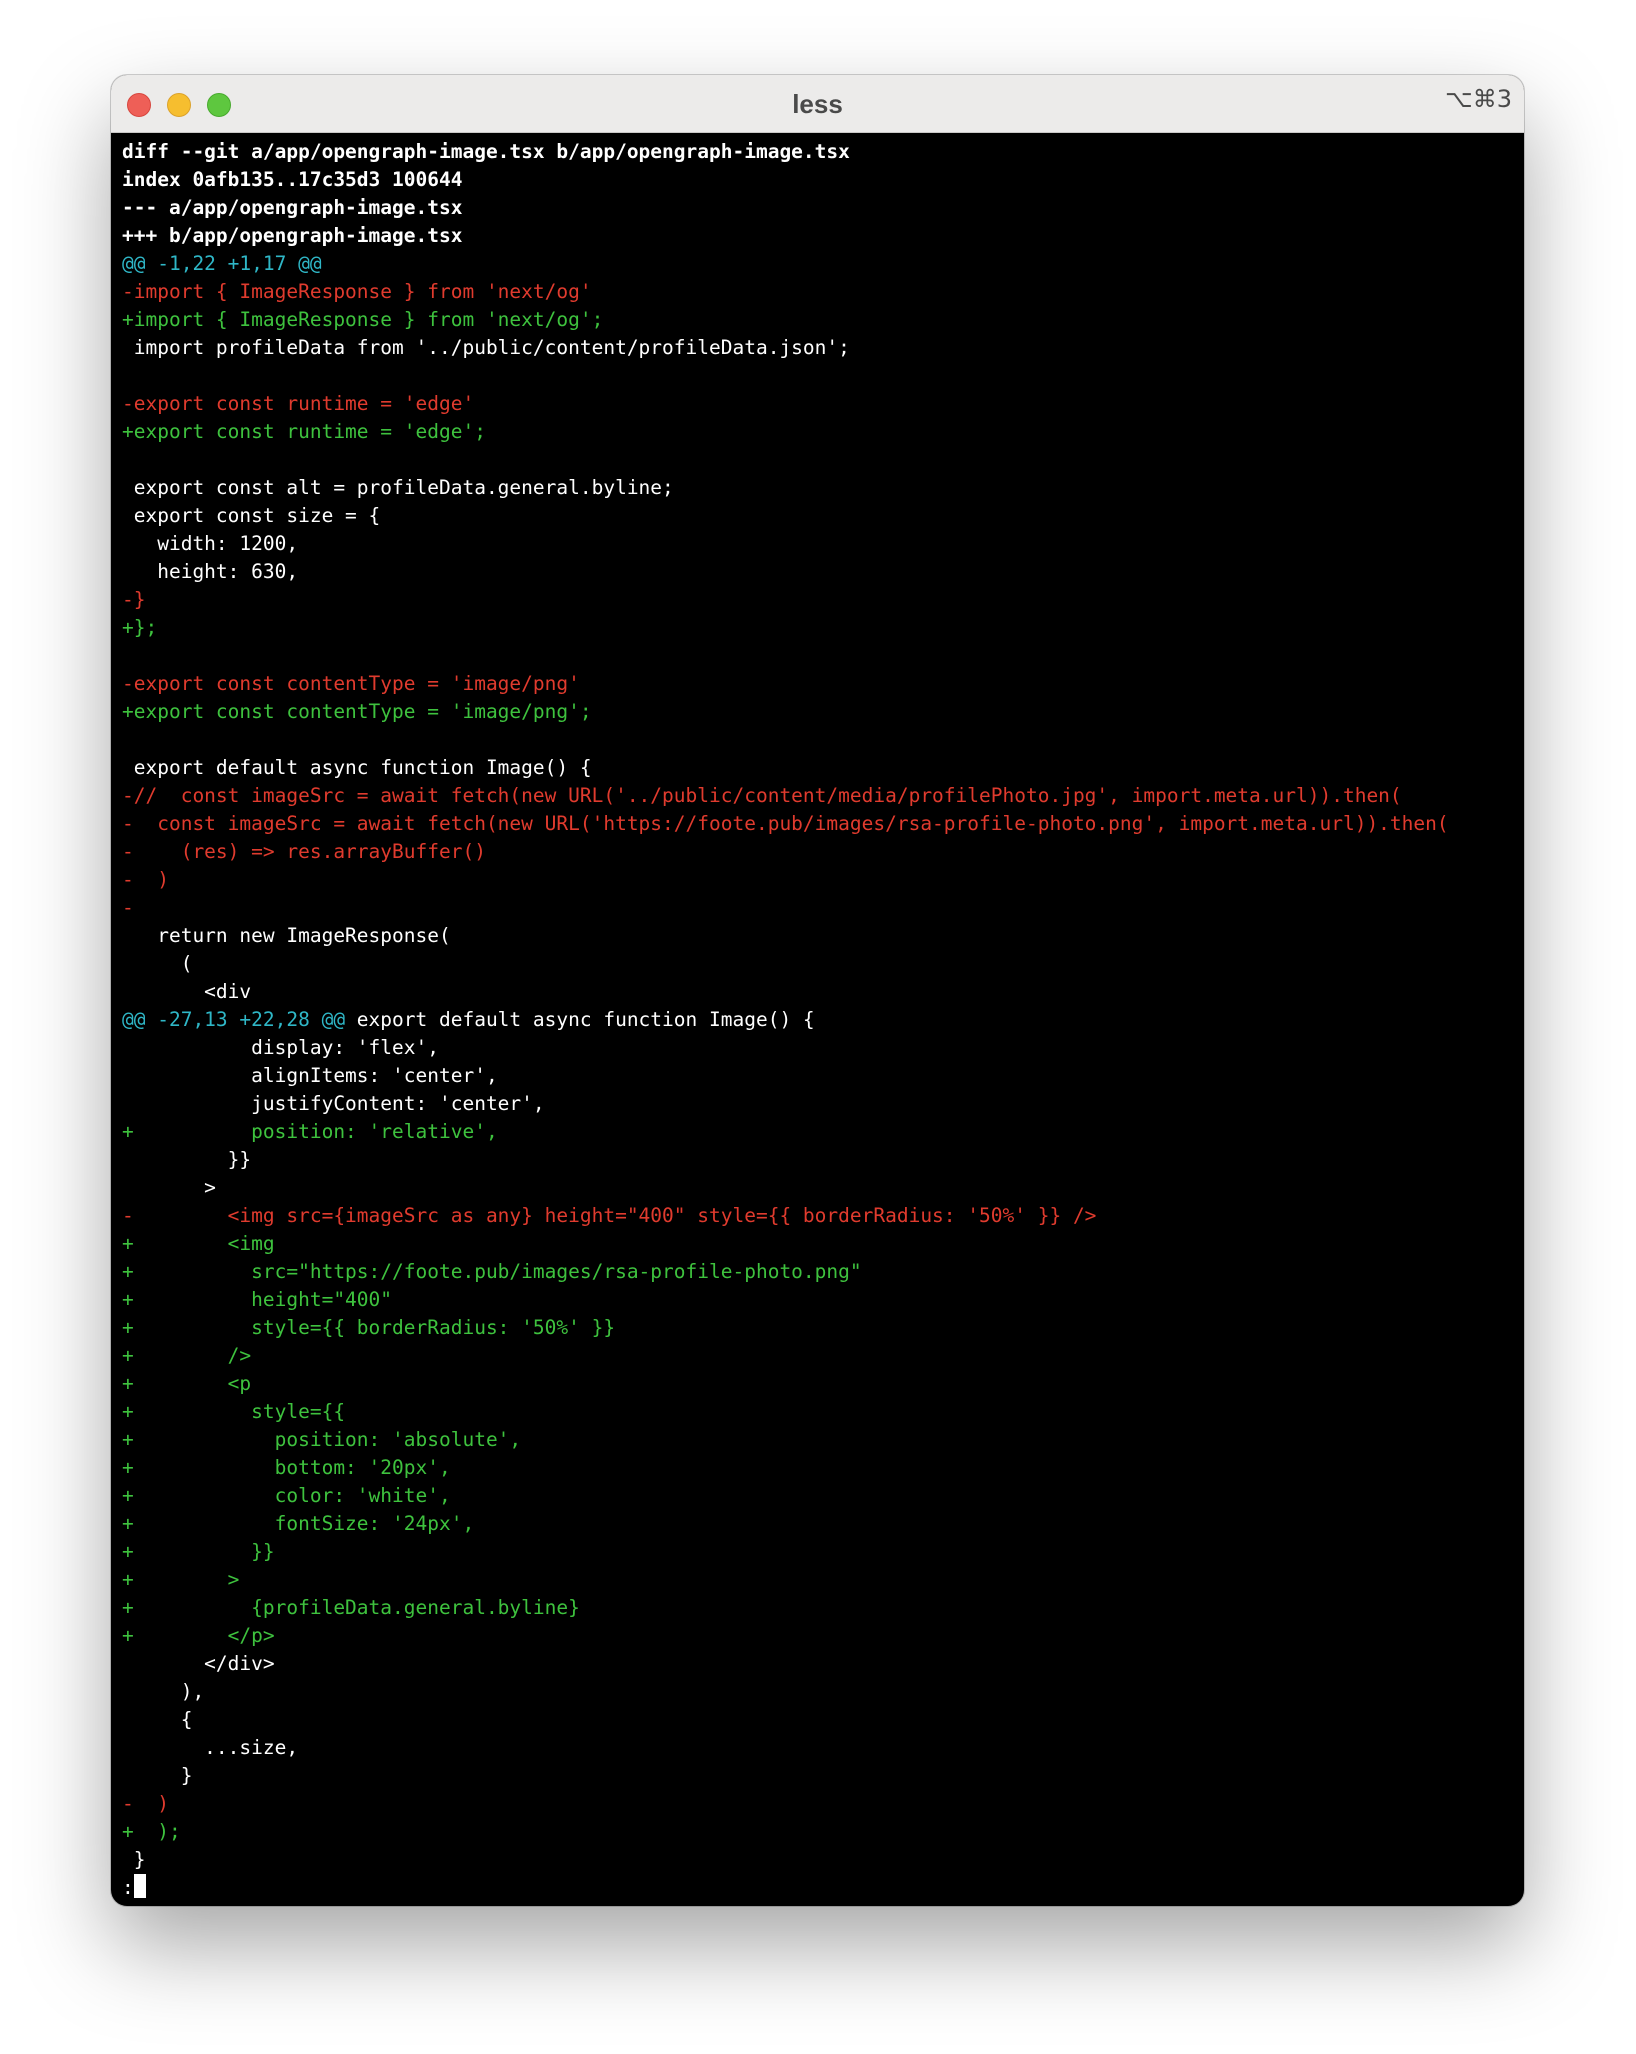  What do you see at coordinates (187, 1355) in the screenshot?
I see `diff-line-text: + />` at bounding box center [187, 1355].